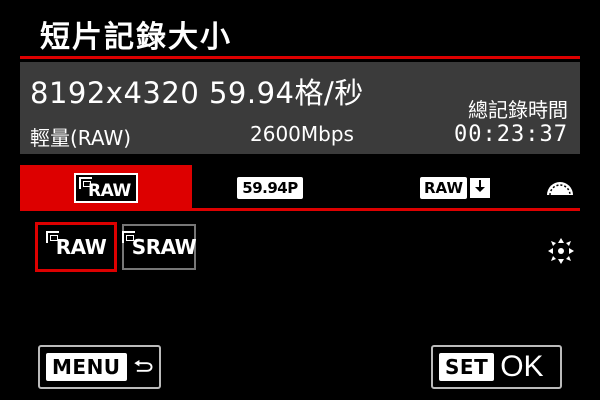  I want to click on tab-raw-save: RAW, so click(455, 188).